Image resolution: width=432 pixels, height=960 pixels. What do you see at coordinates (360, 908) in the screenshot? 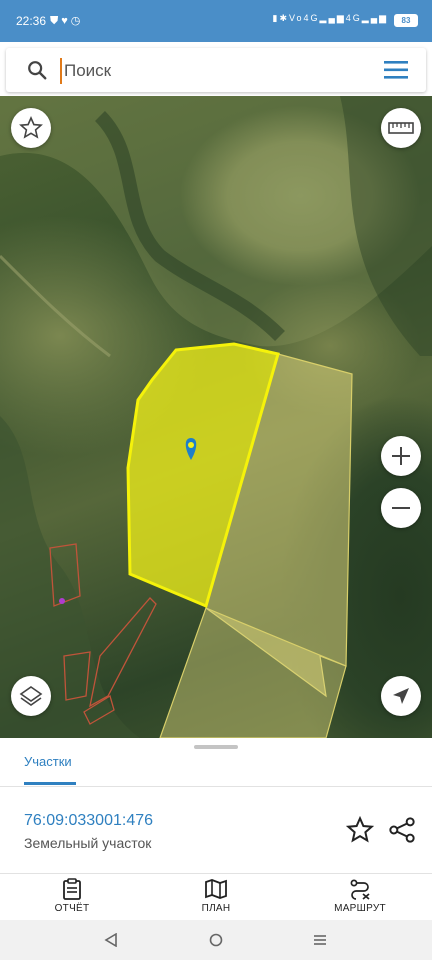
I see `route-nav-label: МАРШРУТ` at bounding box center [360, 908].